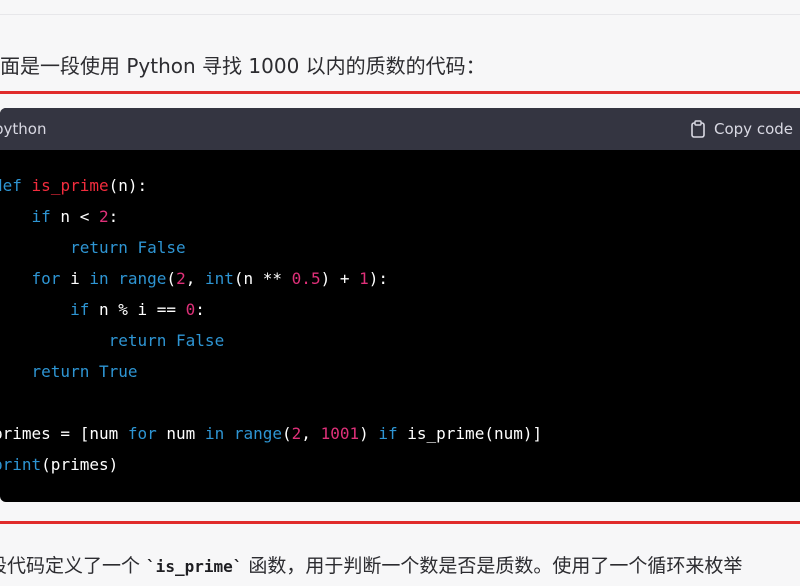  I want to click on divider, so click(400, 14).